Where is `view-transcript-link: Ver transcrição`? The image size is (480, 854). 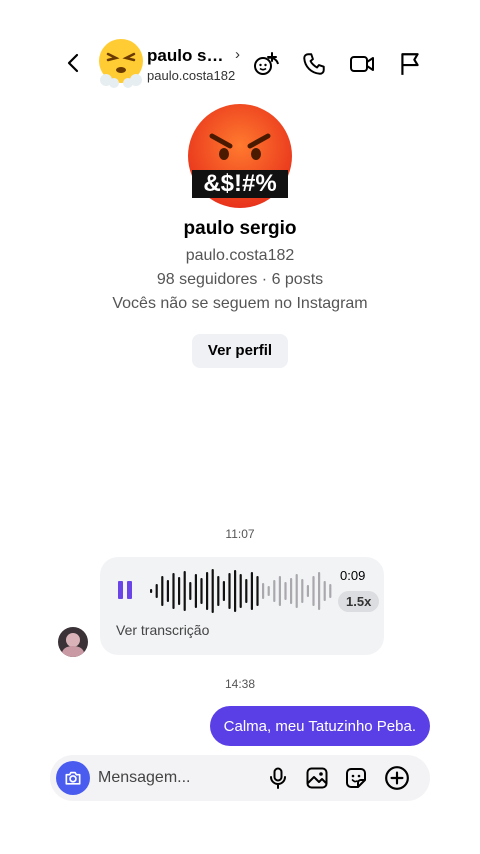 view-transcript-link: Ver transcrição is located at coordinates (162, 630).